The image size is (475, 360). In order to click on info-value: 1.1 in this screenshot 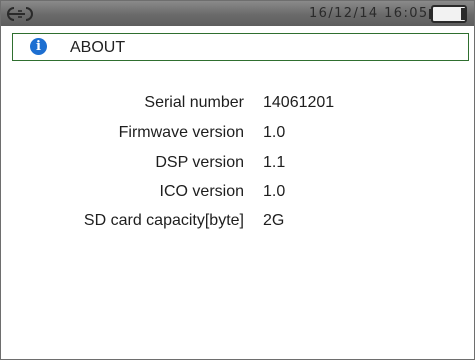, I will do `click(274, 162)`.